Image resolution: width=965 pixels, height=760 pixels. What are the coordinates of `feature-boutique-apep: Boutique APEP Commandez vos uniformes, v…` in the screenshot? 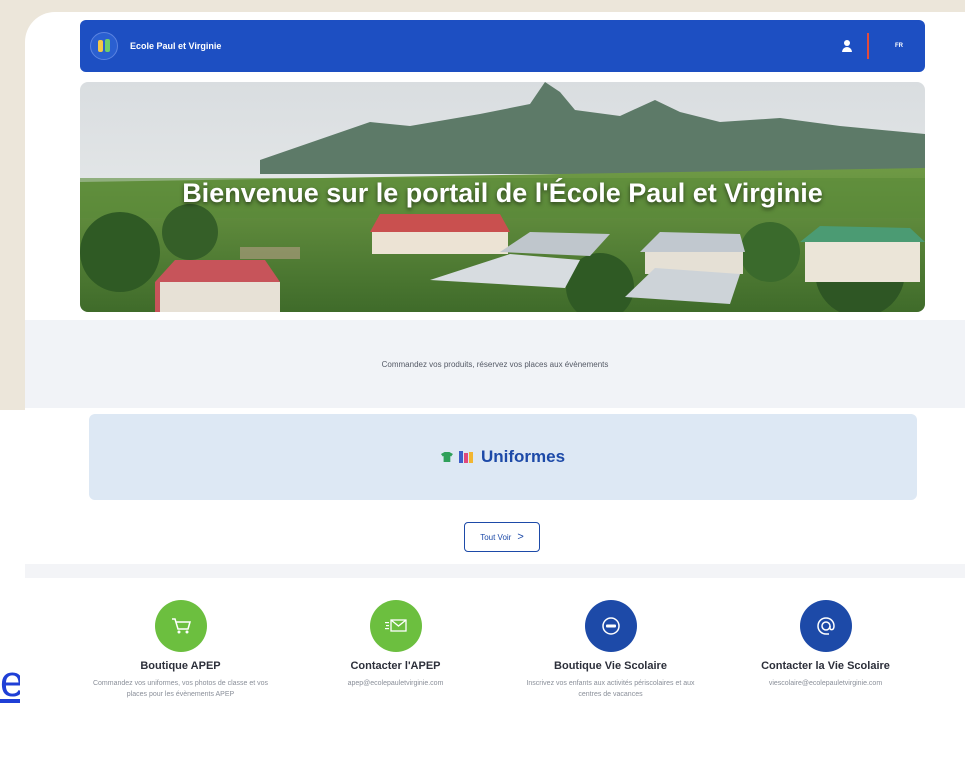 It's located at (180, 650).